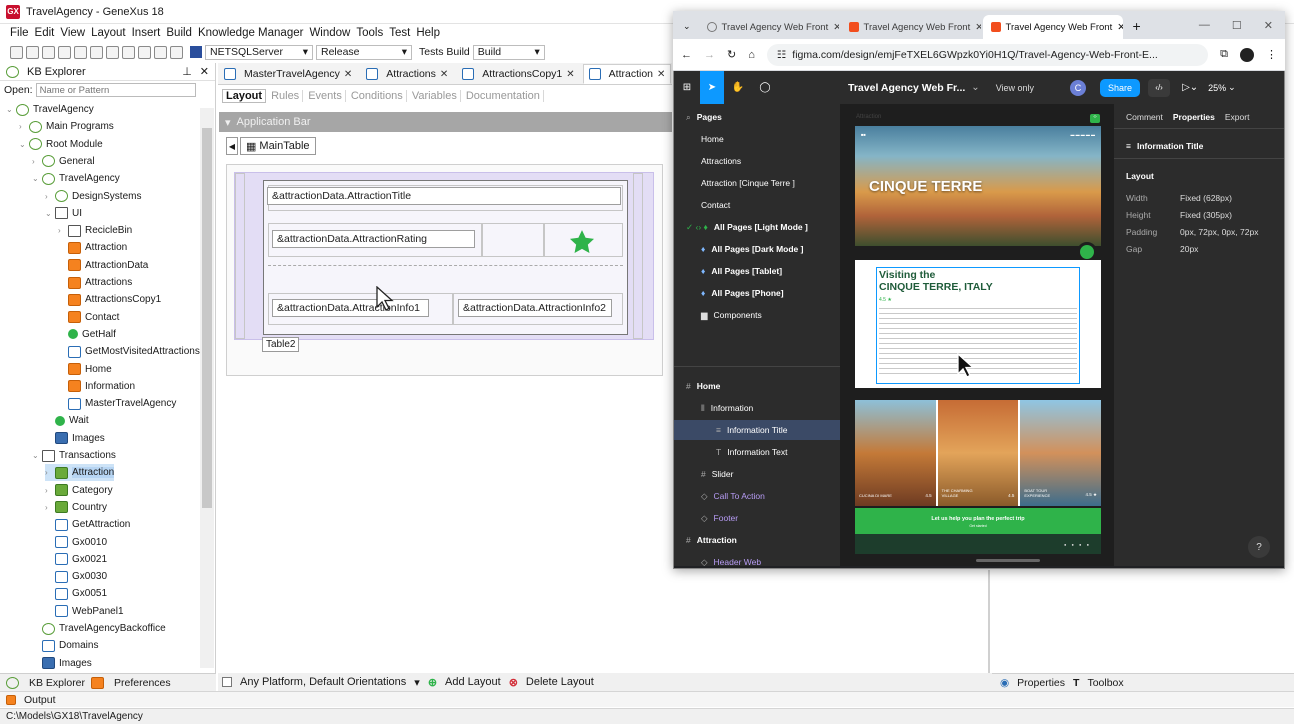 The image size is (1294, 724). Describe the element at coordinates (187, 71) in the screenshot. I see `pin-icon: ⊥` at that location.